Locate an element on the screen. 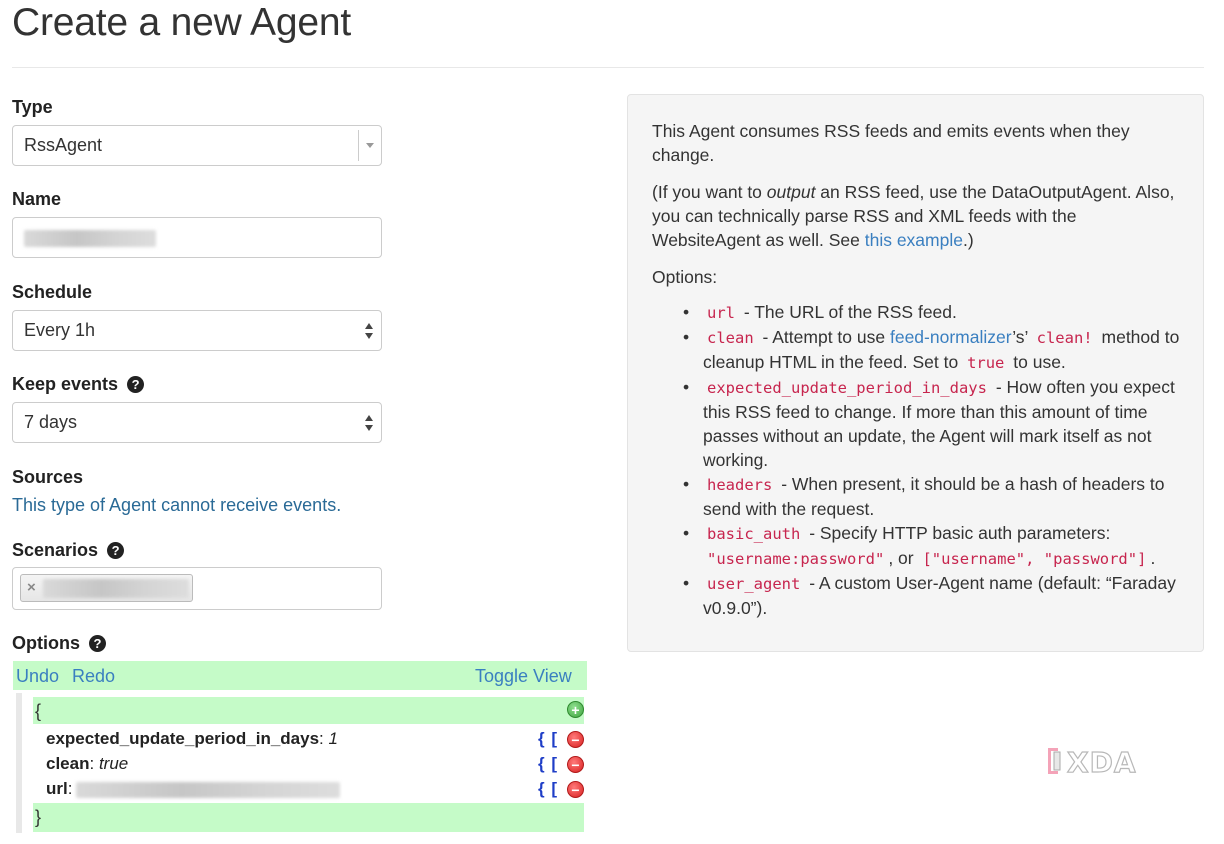 This screenshot has width=1224, height=844. this-example-link: this example is located at coordinates (914, 240).